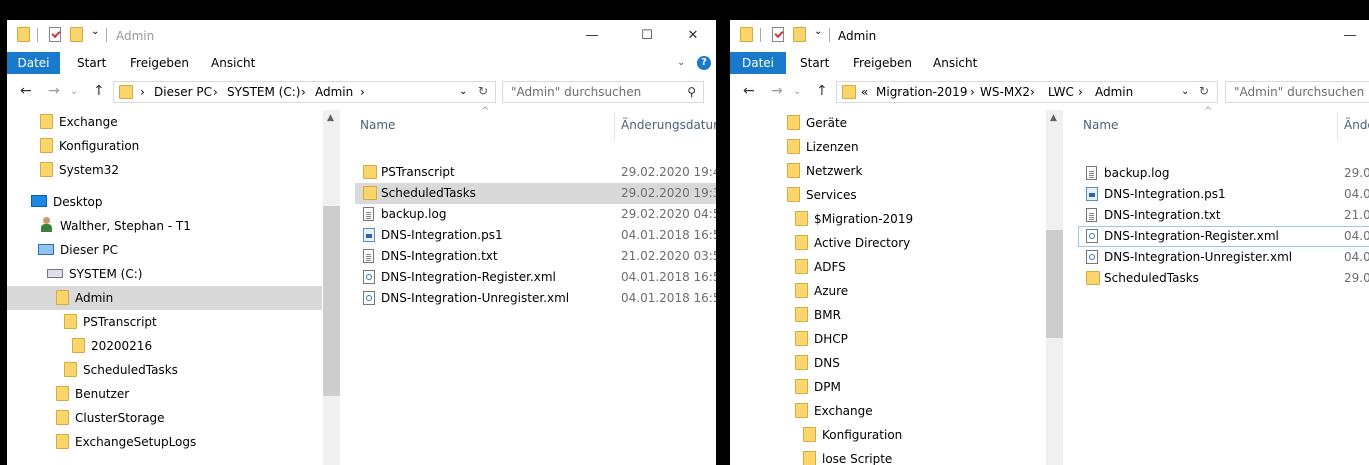 The height and width of the screenshot is (465, 1369). Describe the element at coordinates (183, 92) in the screenshot. I see `breadcrumb-dieser-pc: Dieser PC` at that location.